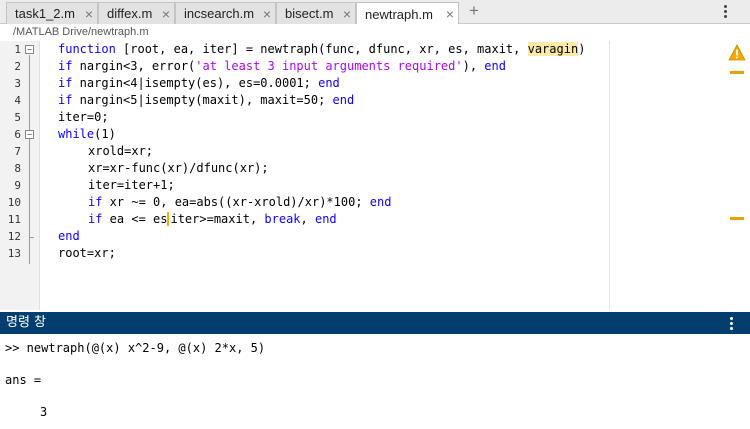 This screenshot has height=429, width=750. Describe the element at coordinates (199, 83) in the screenshot. I see `code-line-3: if nargin<4|isempty(es), es=0.0001; end` at that location.